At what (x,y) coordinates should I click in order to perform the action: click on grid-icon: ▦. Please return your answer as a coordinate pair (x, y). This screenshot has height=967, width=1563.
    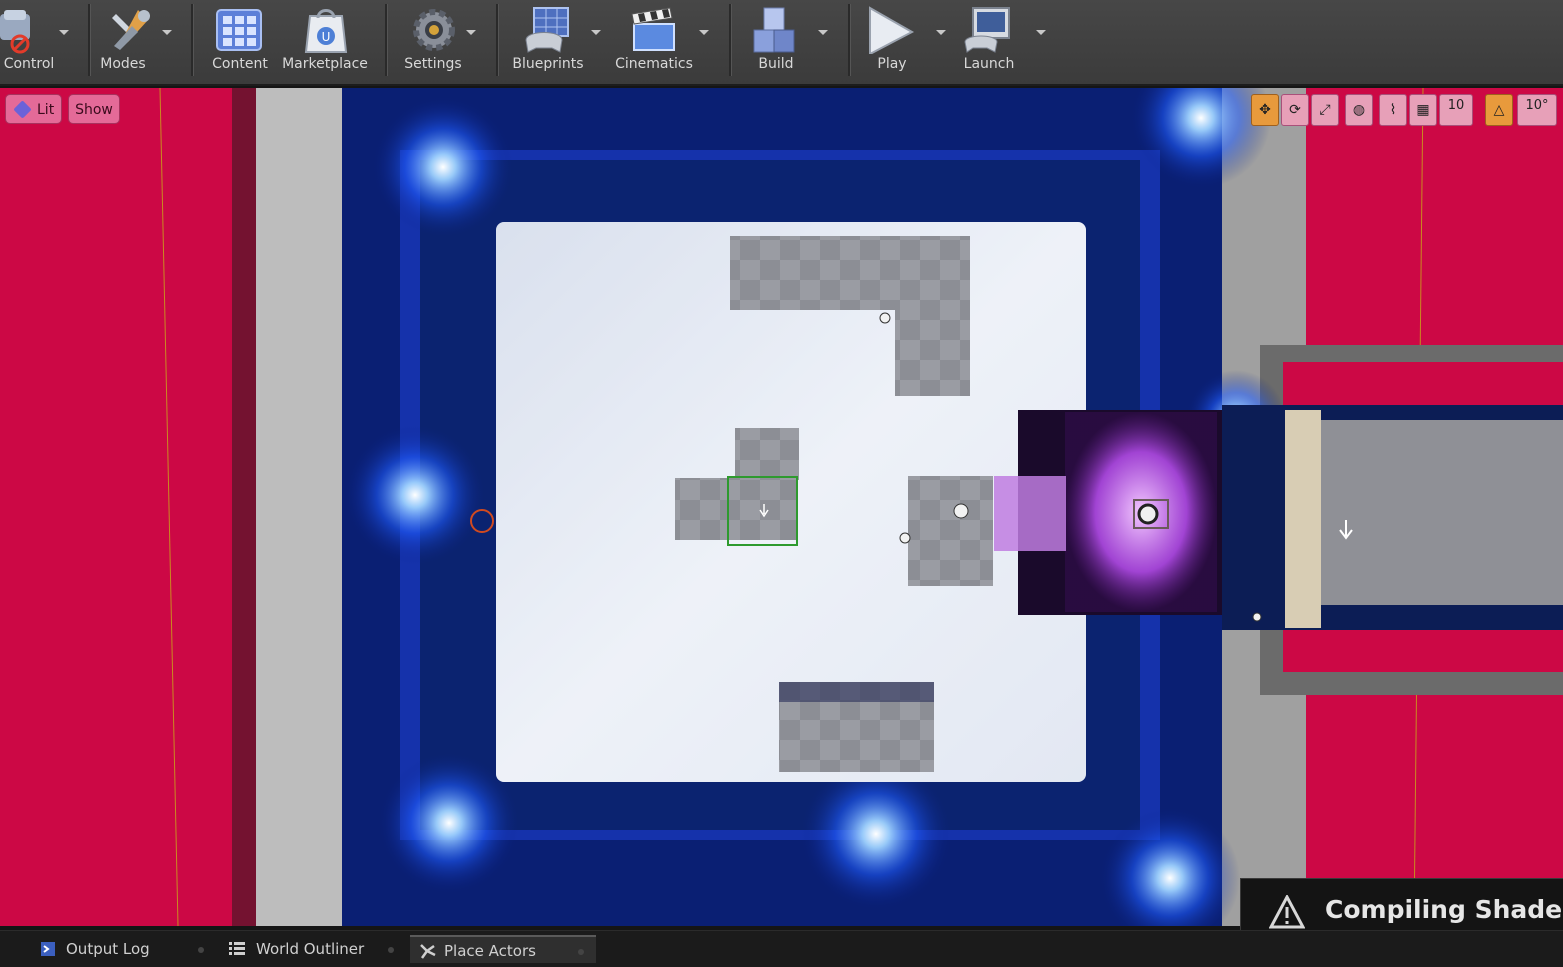
    Looking at the image, I should click on (1423, 110).